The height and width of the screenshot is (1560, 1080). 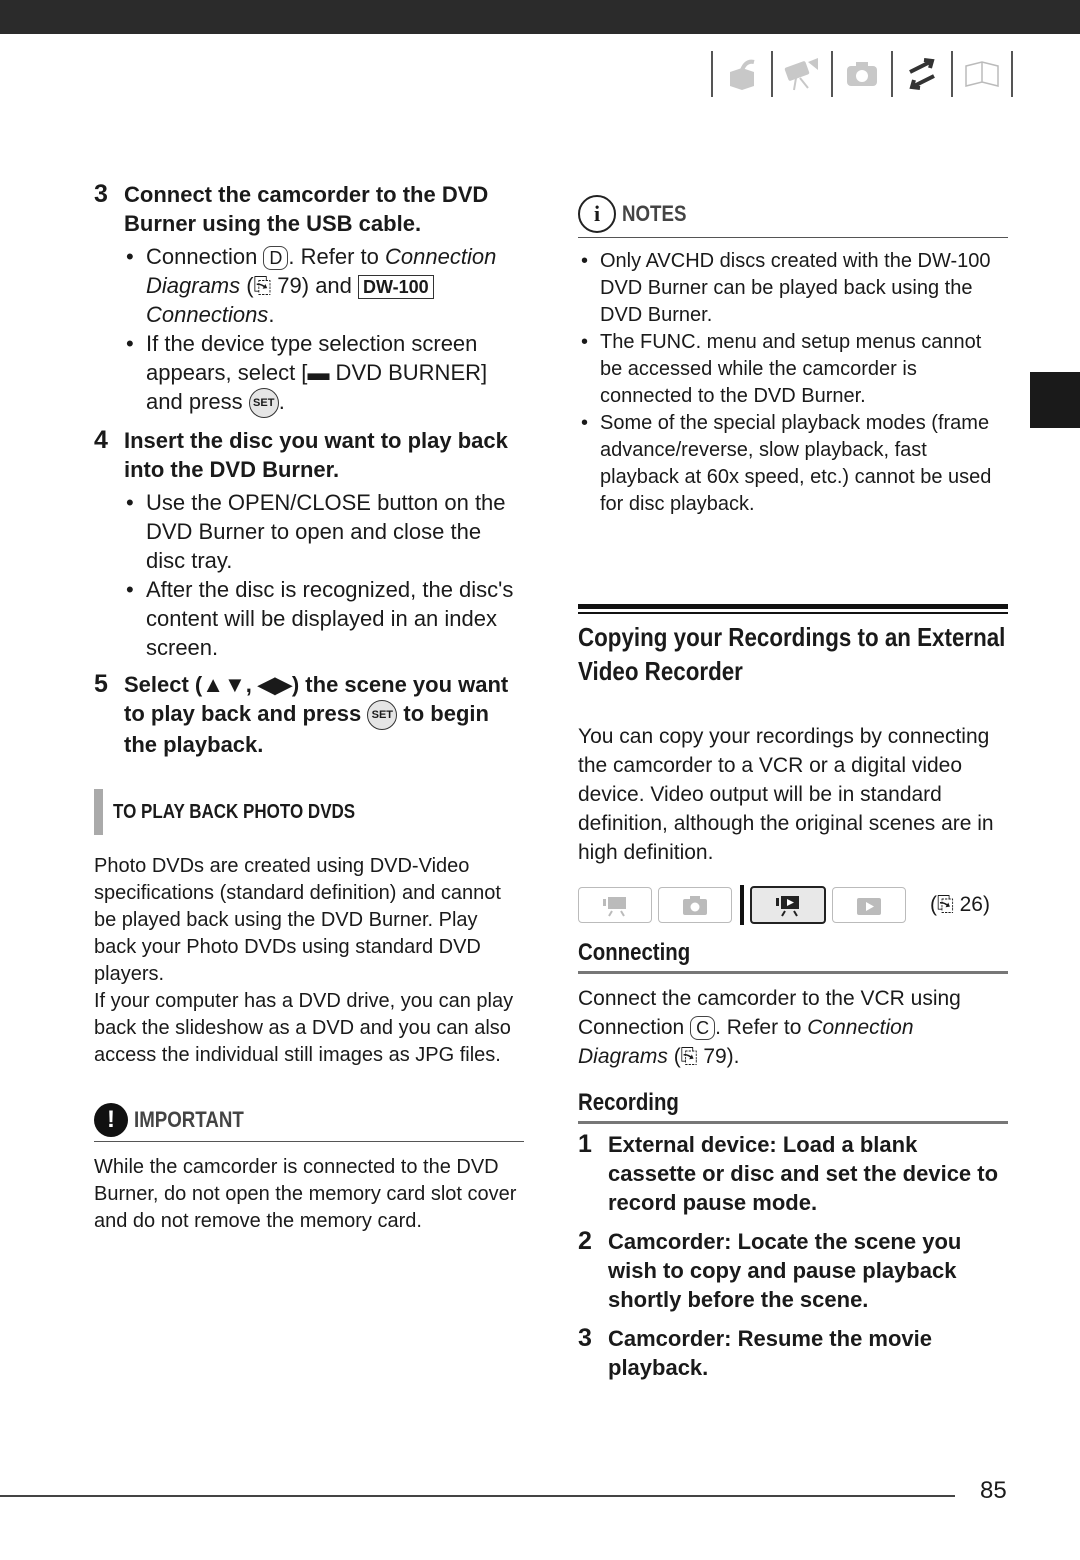 I want to click on exclamation-icon: !, so click(x=111, y=1120).